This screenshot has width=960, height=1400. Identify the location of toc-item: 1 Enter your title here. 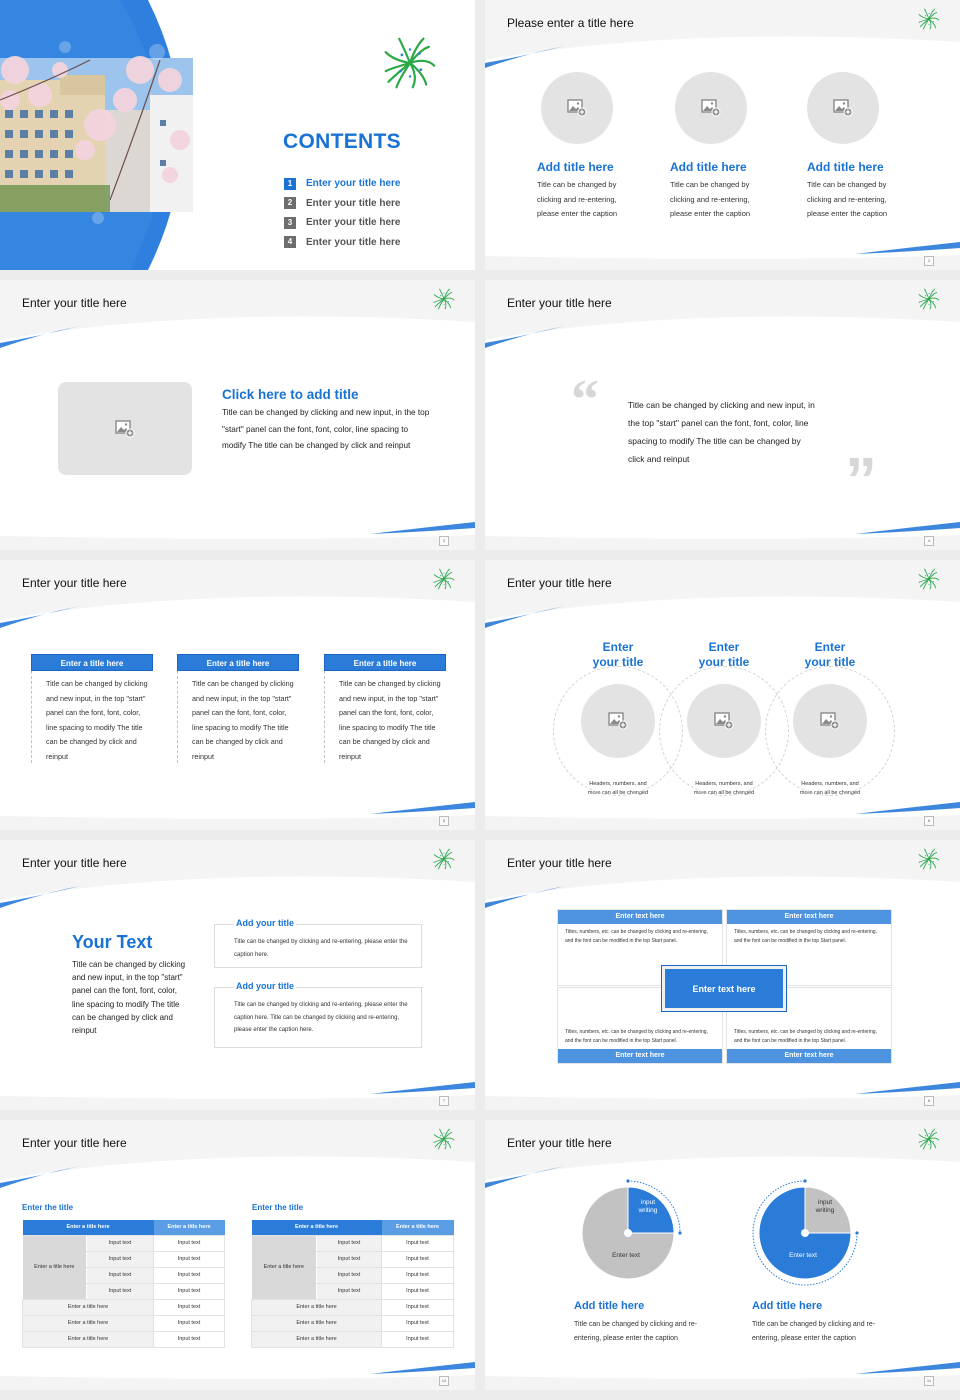
(342, 184).